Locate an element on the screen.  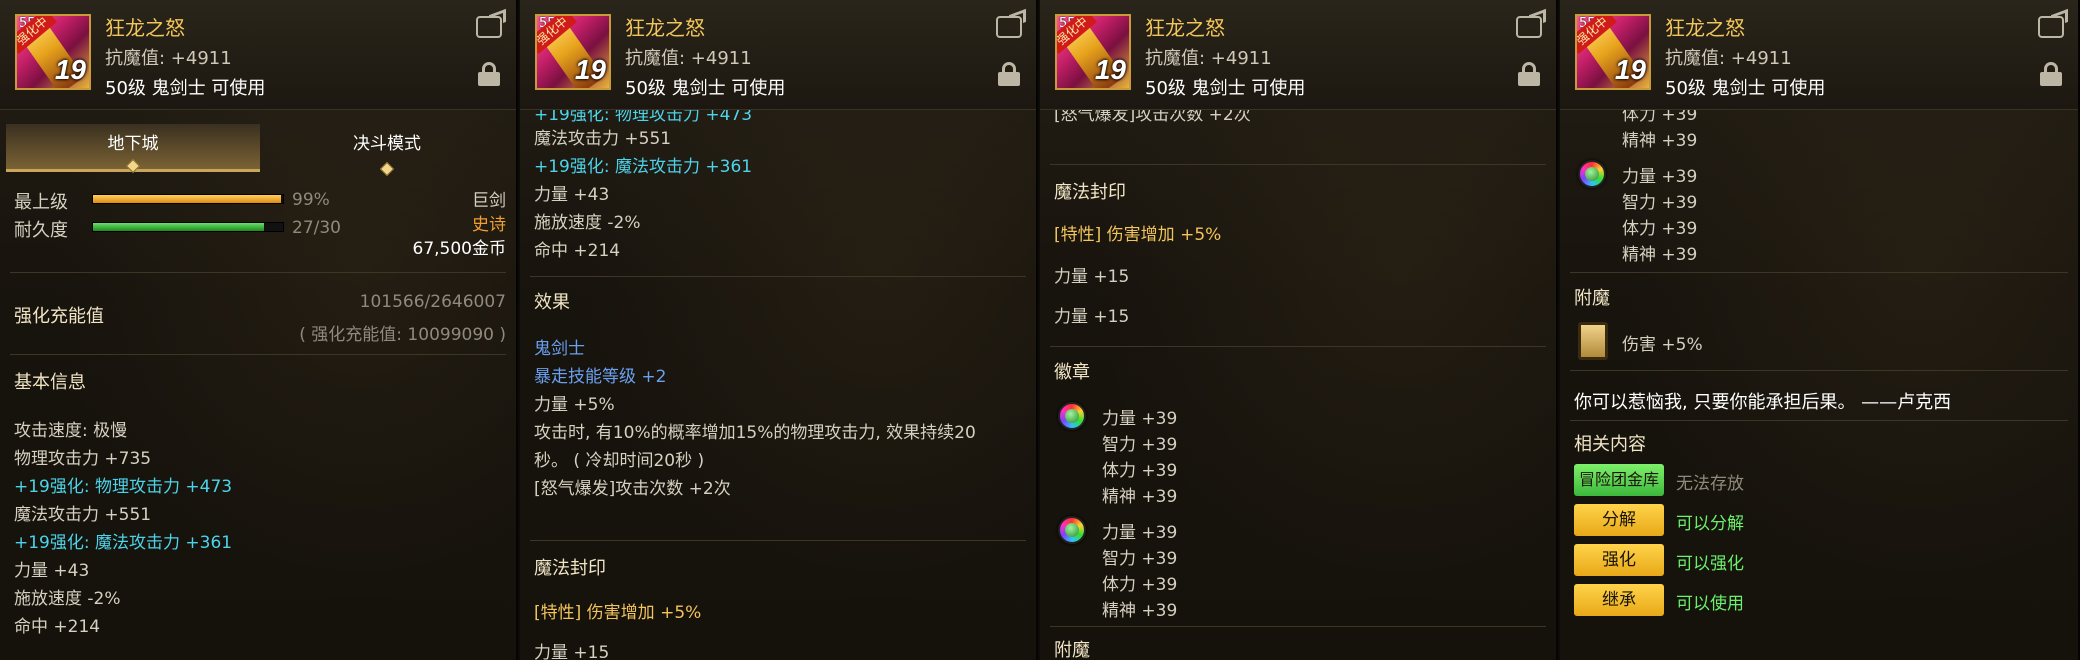
stat-line: 命中 +214 is located at coordinates (57, 627).